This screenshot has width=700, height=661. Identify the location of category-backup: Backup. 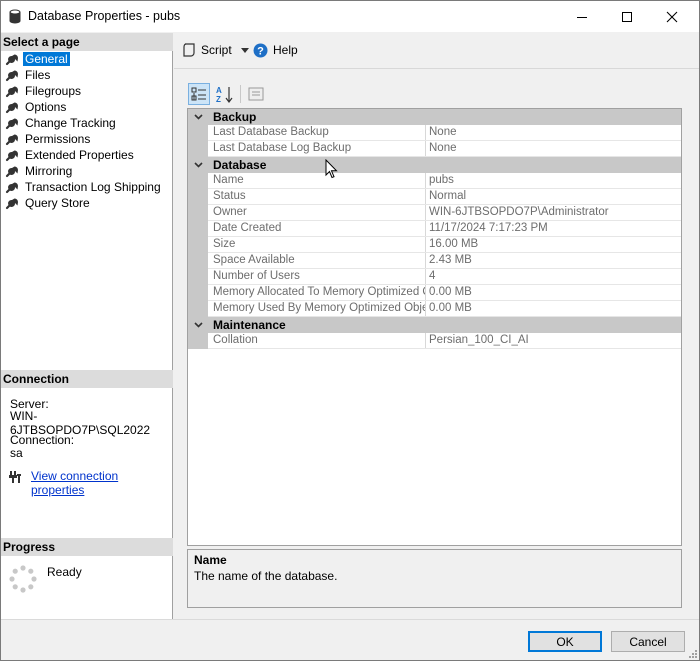
(434, 117).